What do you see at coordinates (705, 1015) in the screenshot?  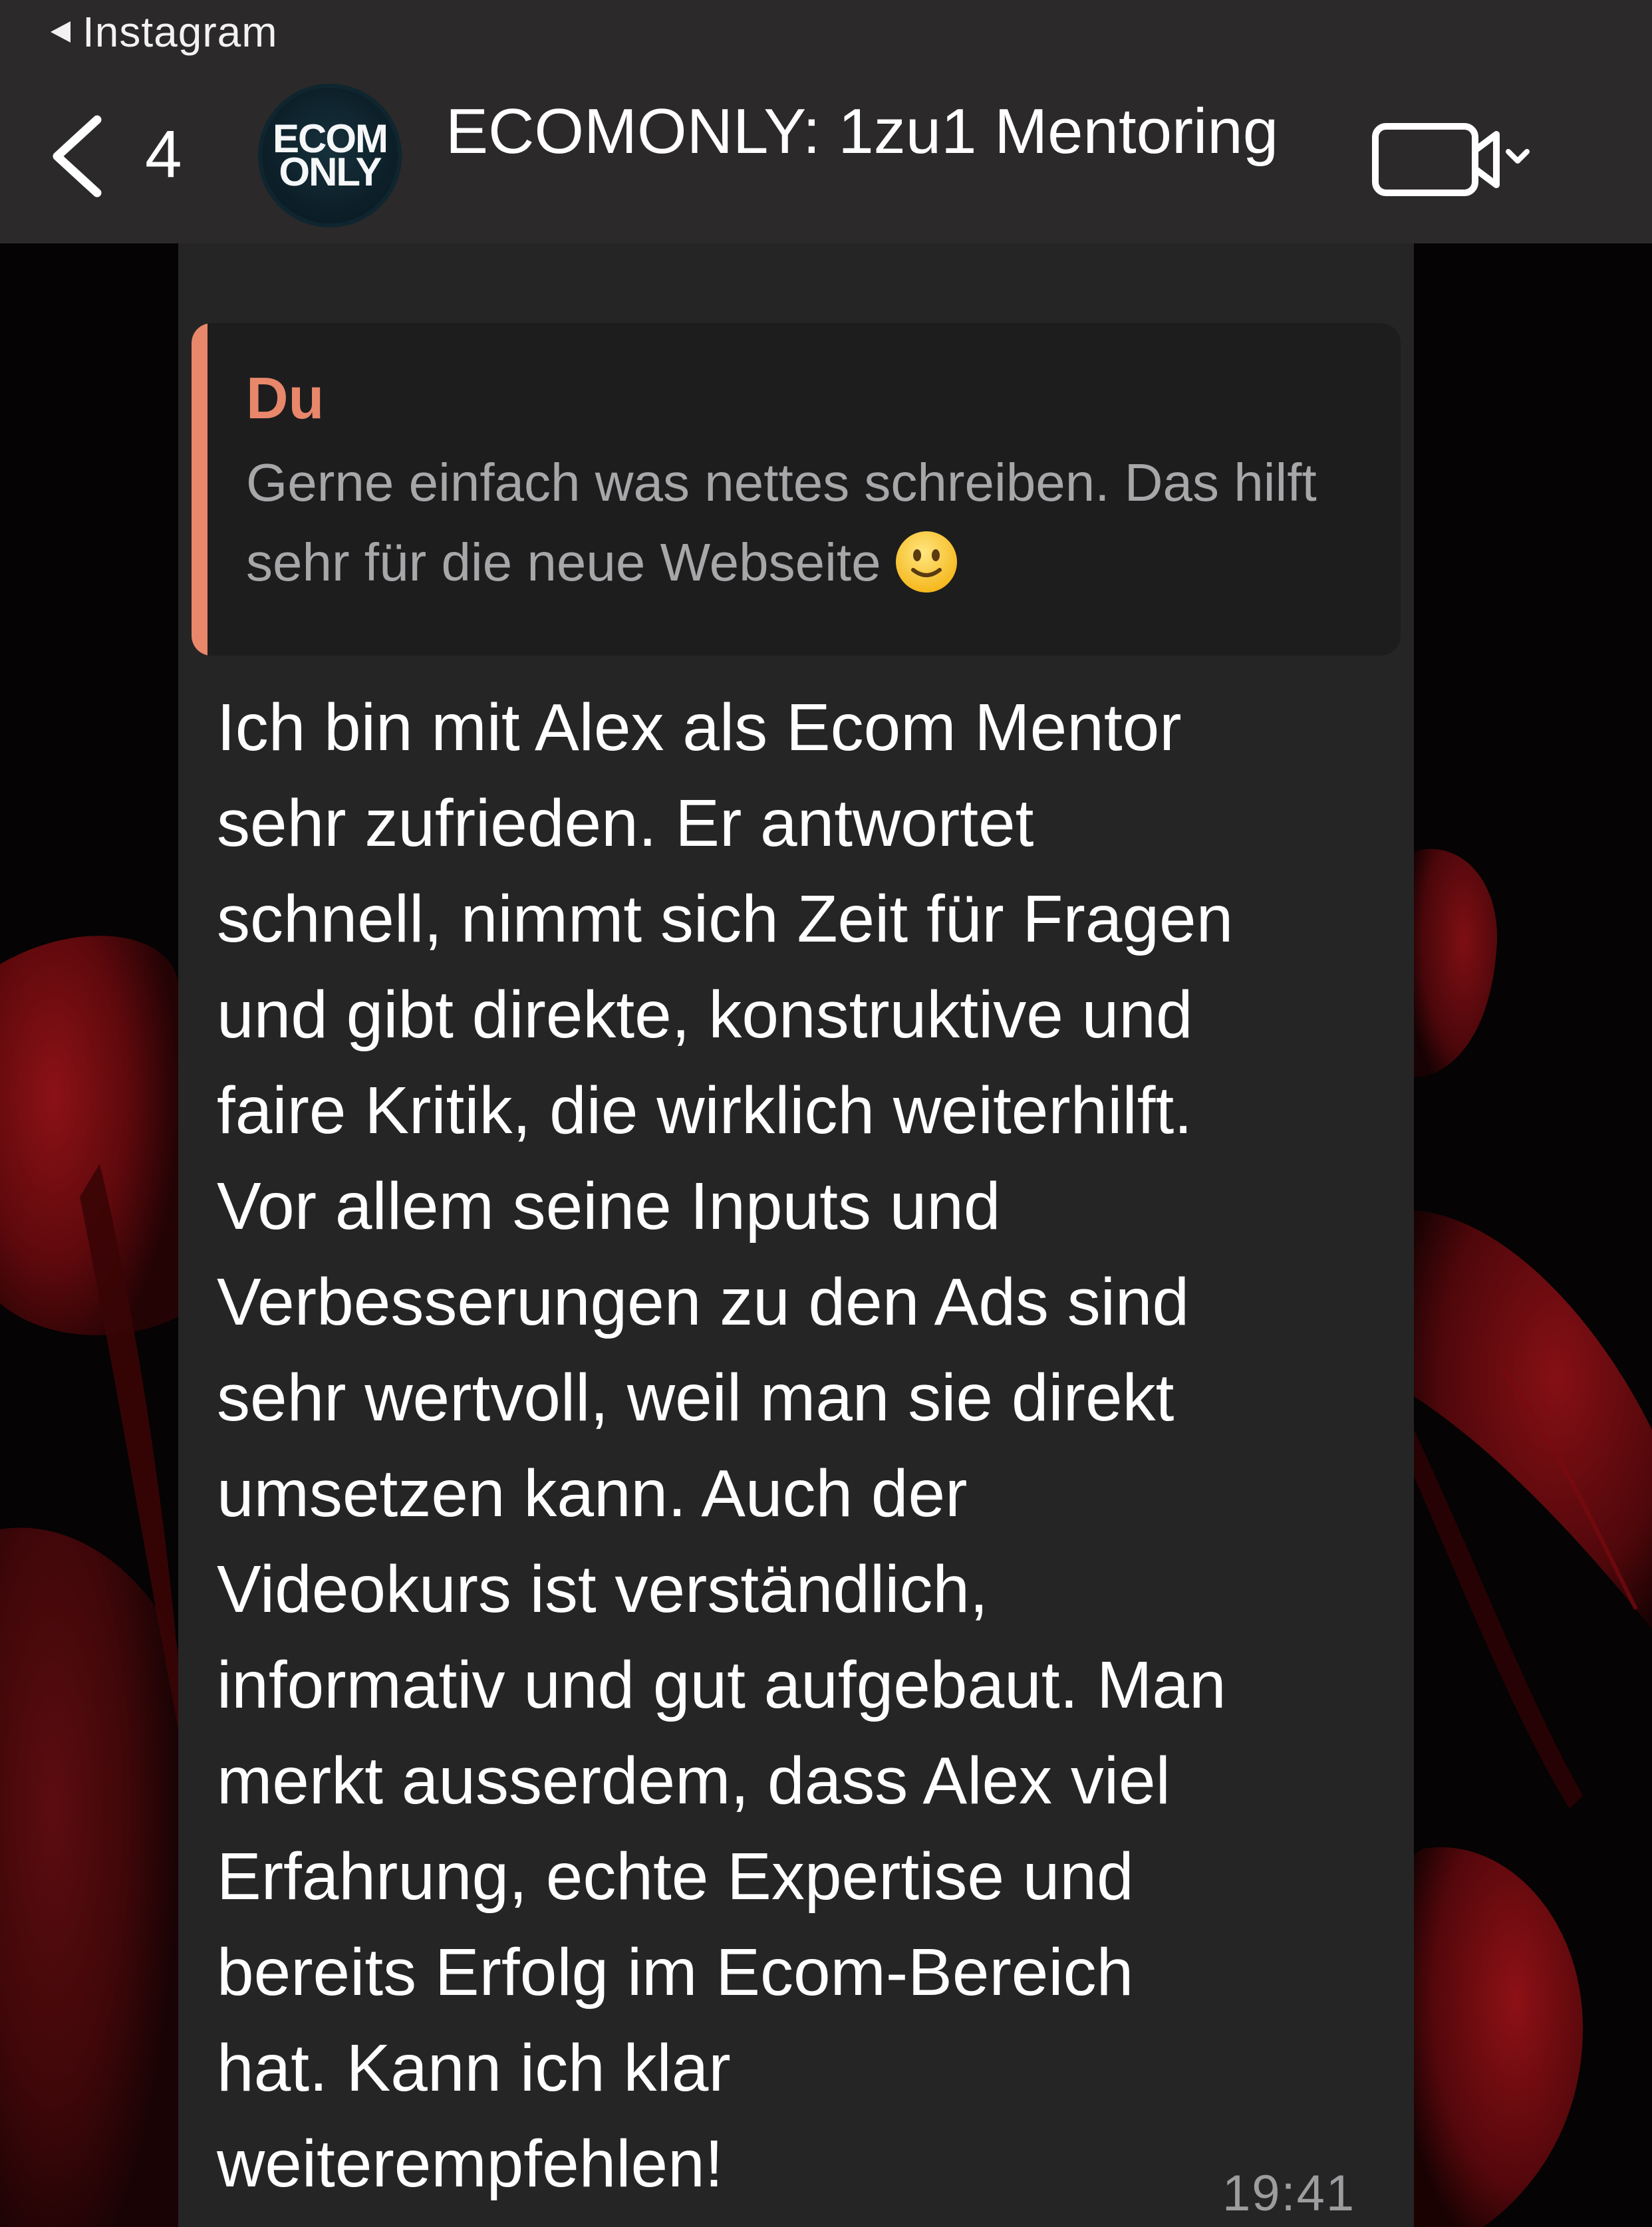 I see `message-line: und gibt direkte, konstruktive und` at bounding box center [705, 1015].